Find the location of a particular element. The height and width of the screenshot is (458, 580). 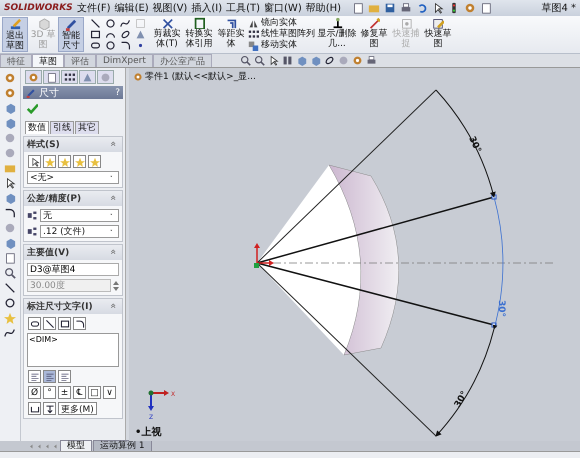

menu-item: 视图(V) is located at coordinates (170, 8).